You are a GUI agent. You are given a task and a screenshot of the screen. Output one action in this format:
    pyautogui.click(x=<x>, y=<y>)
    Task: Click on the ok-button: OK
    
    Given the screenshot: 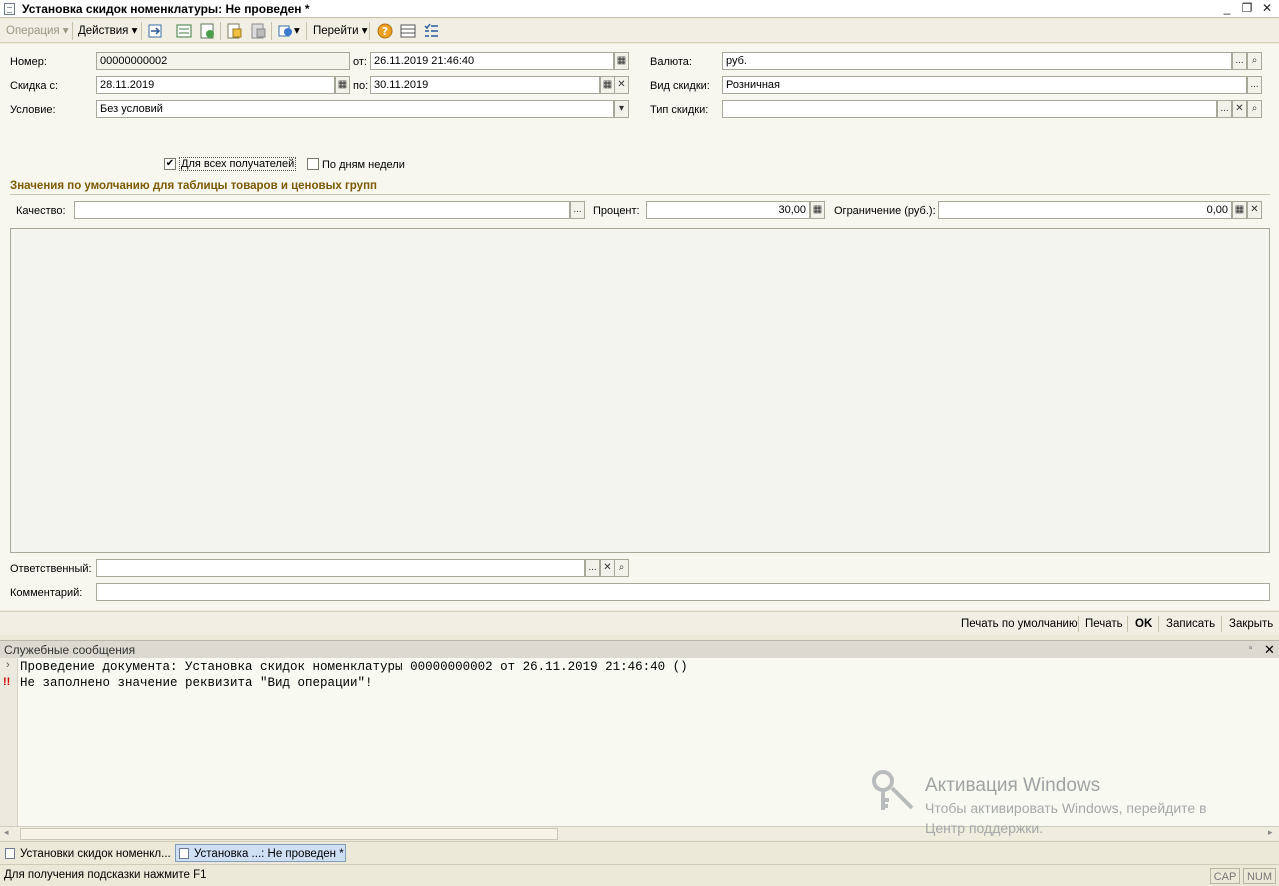 What is the action you would take?
    pyautogui.click(x=1143, y=624)
    